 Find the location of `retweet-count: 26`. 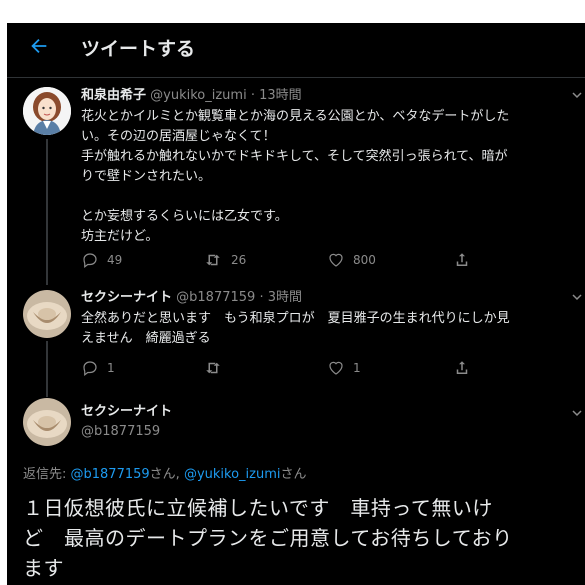

retweet-count: 26 is located at coordinates (239, 260).